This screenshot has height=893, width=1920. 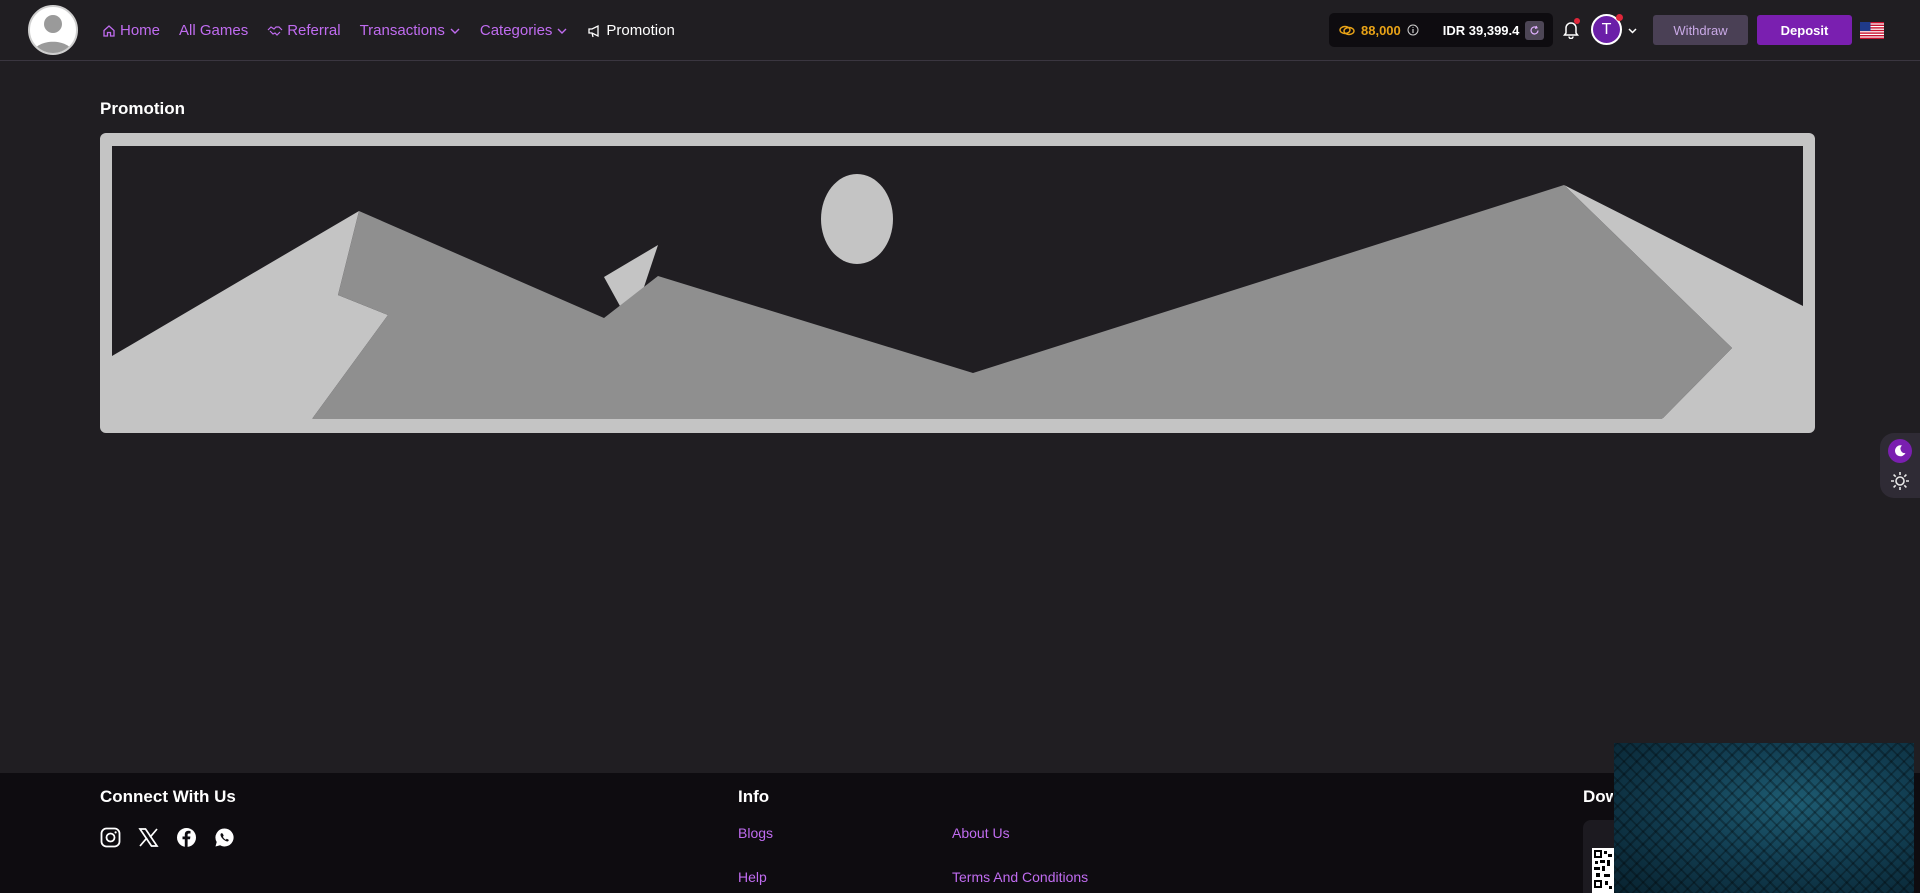 I want to click on nav-promotion: Promotion, so click(x=631, y=30).